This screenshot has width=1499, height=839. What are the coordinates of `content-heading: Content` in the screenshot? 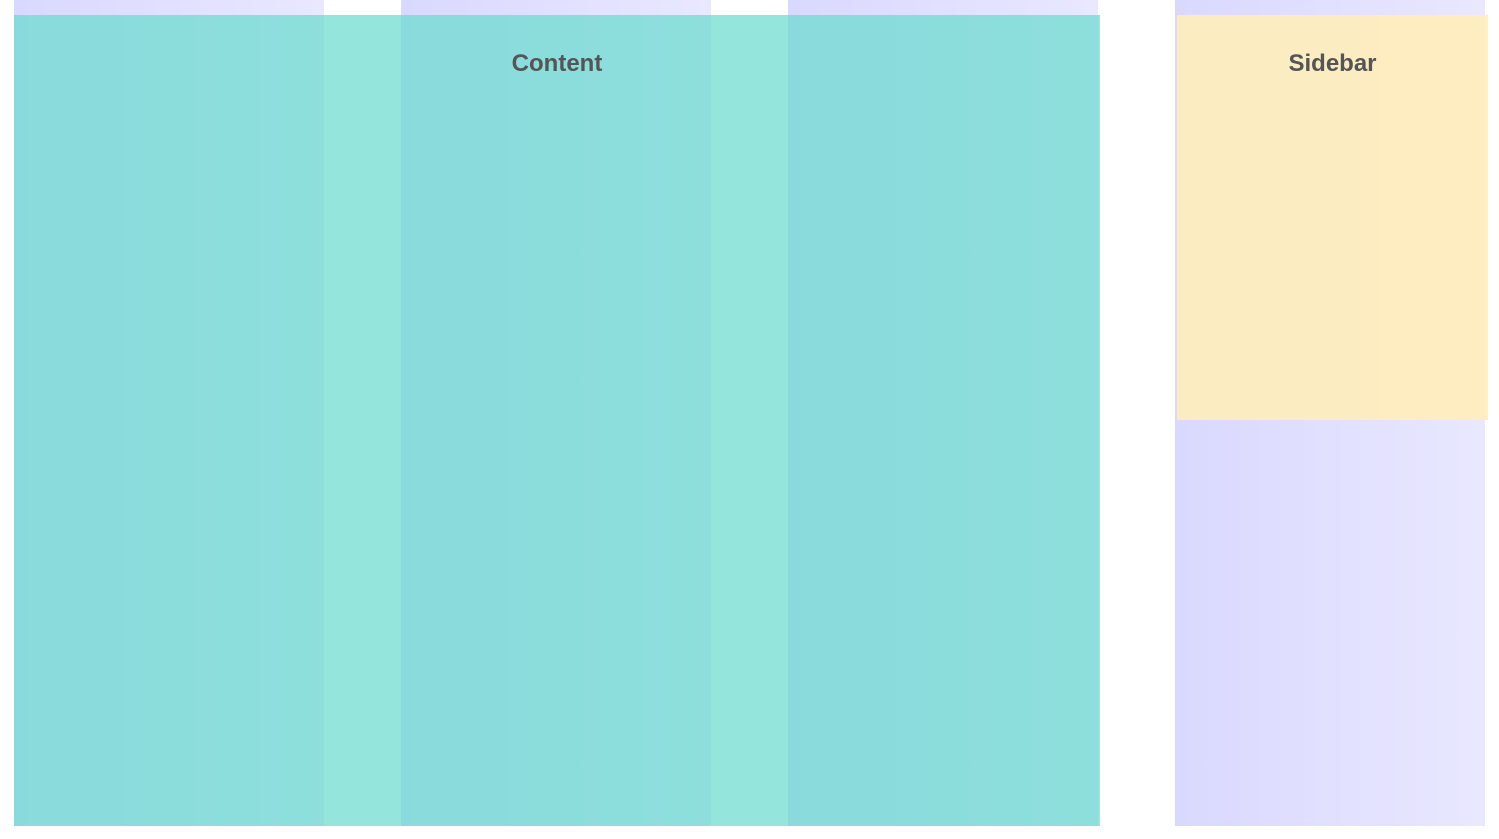 It's located at (557, 63).